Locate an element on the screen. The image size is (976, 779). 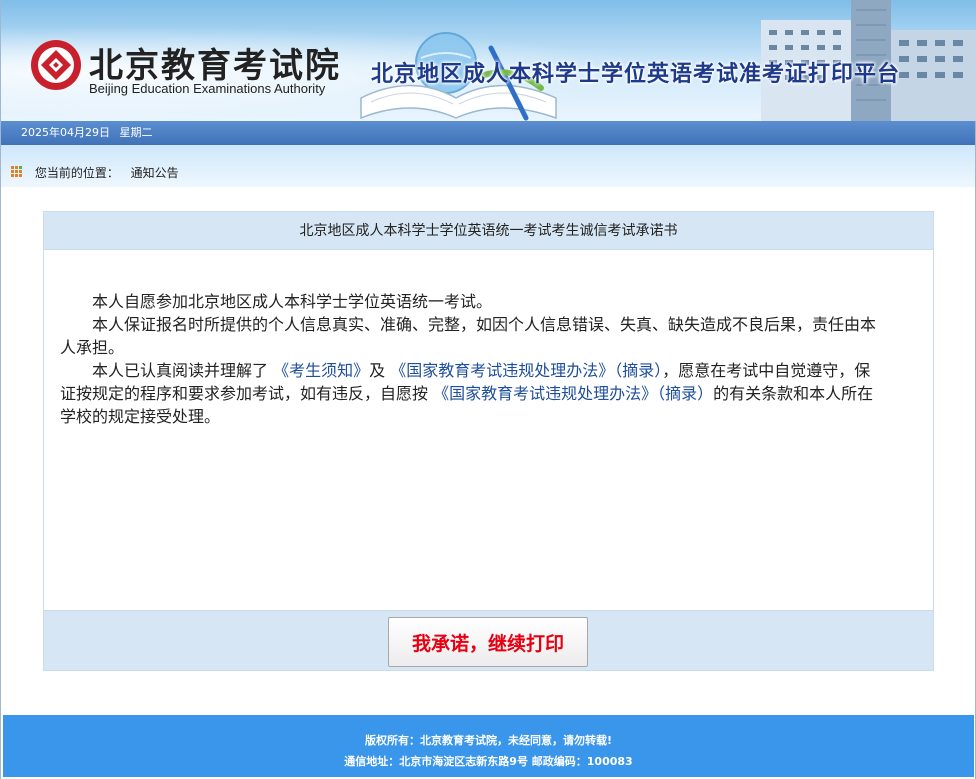
breadcrumb-label: 您当前的位置： is located at coordinates (76, 173).